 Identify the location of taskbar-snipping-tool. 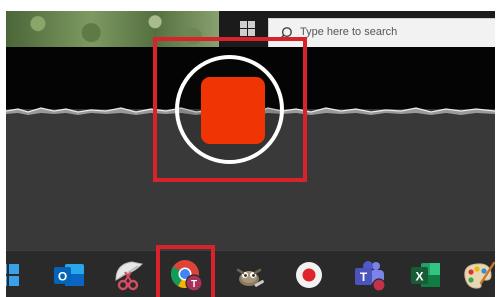
(129, 274).